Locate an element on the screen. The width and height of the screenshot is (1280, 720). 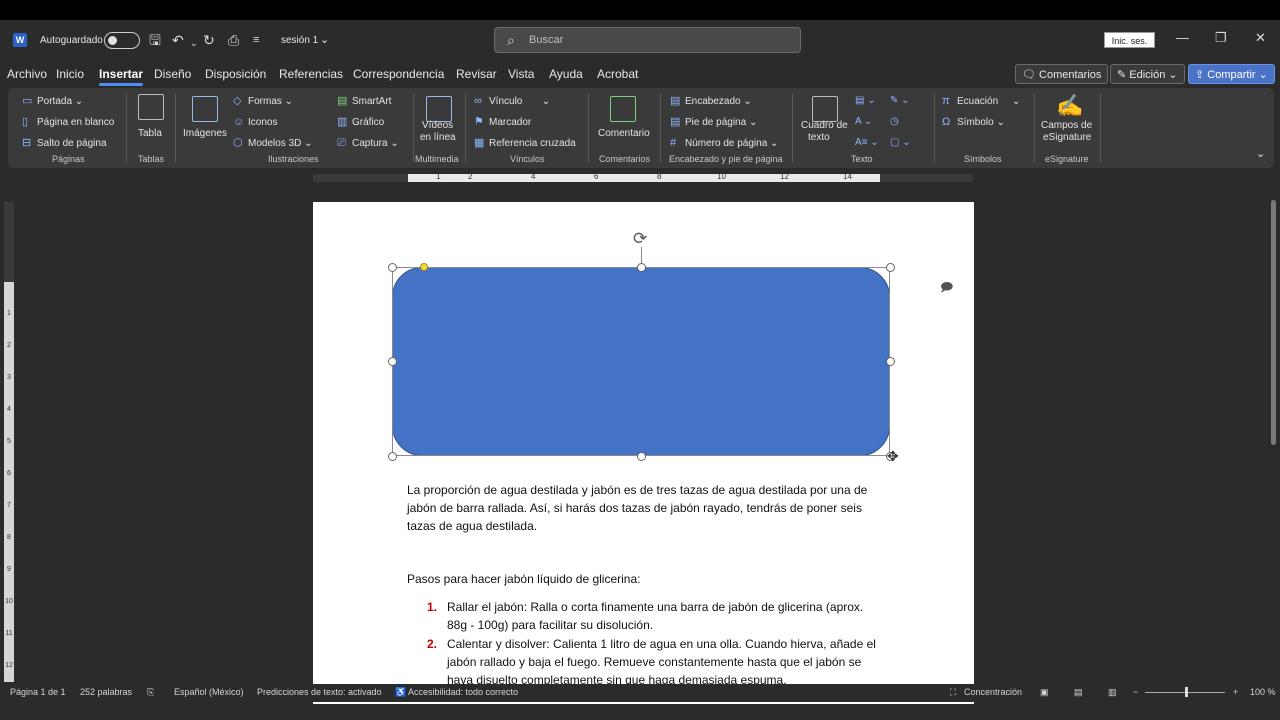
restore-icon: ❐ is located at coordinates (1221, 38).